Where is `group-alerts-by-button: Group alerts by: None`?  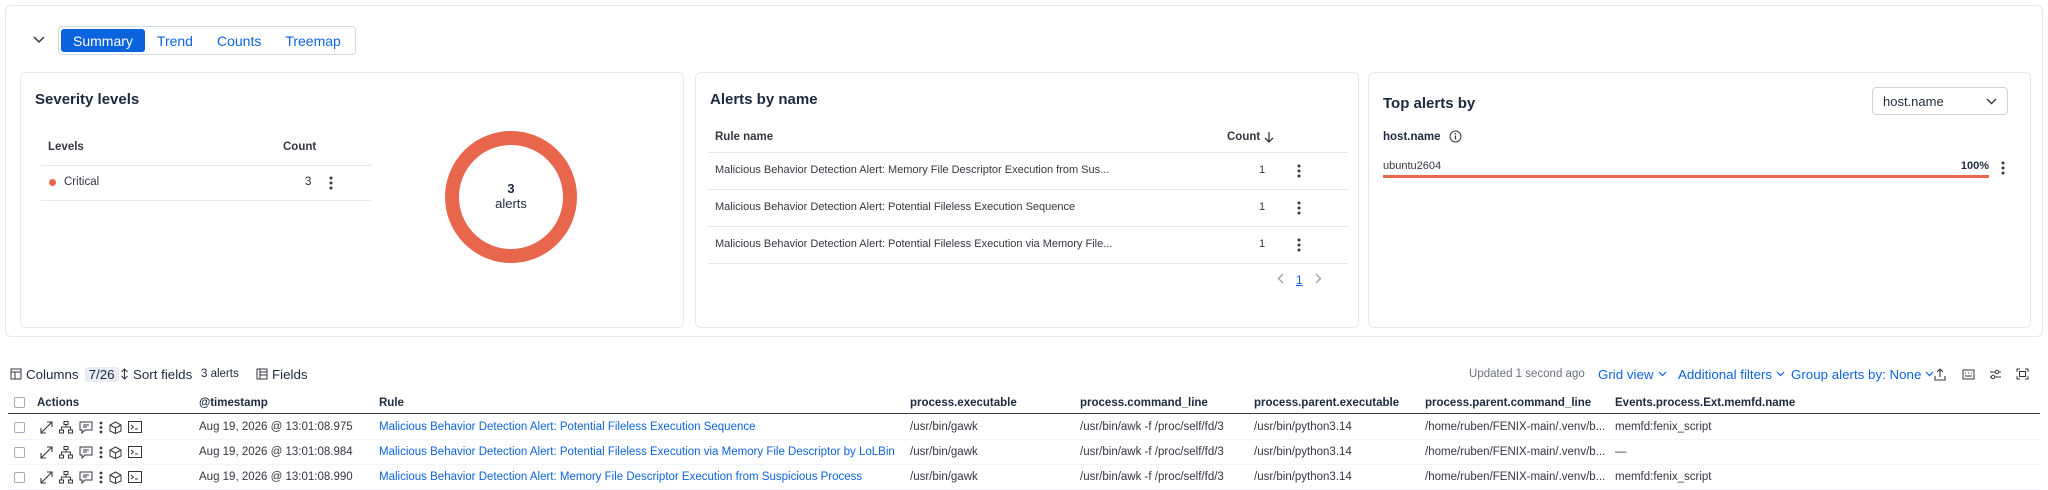
group-alerts-by-button: Group alerts by: None is located at coordinates (1862, 374).